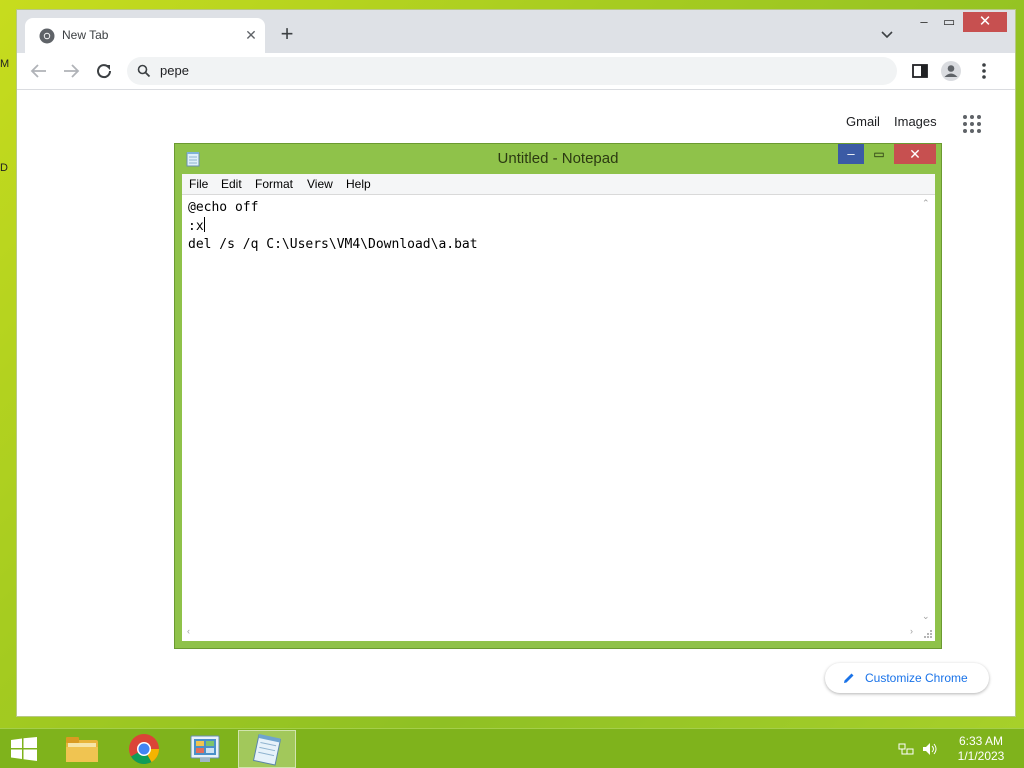  Describe the element at coordinates (85, 35) in the screenshot. I see `tab-title: New Tab` at that location.